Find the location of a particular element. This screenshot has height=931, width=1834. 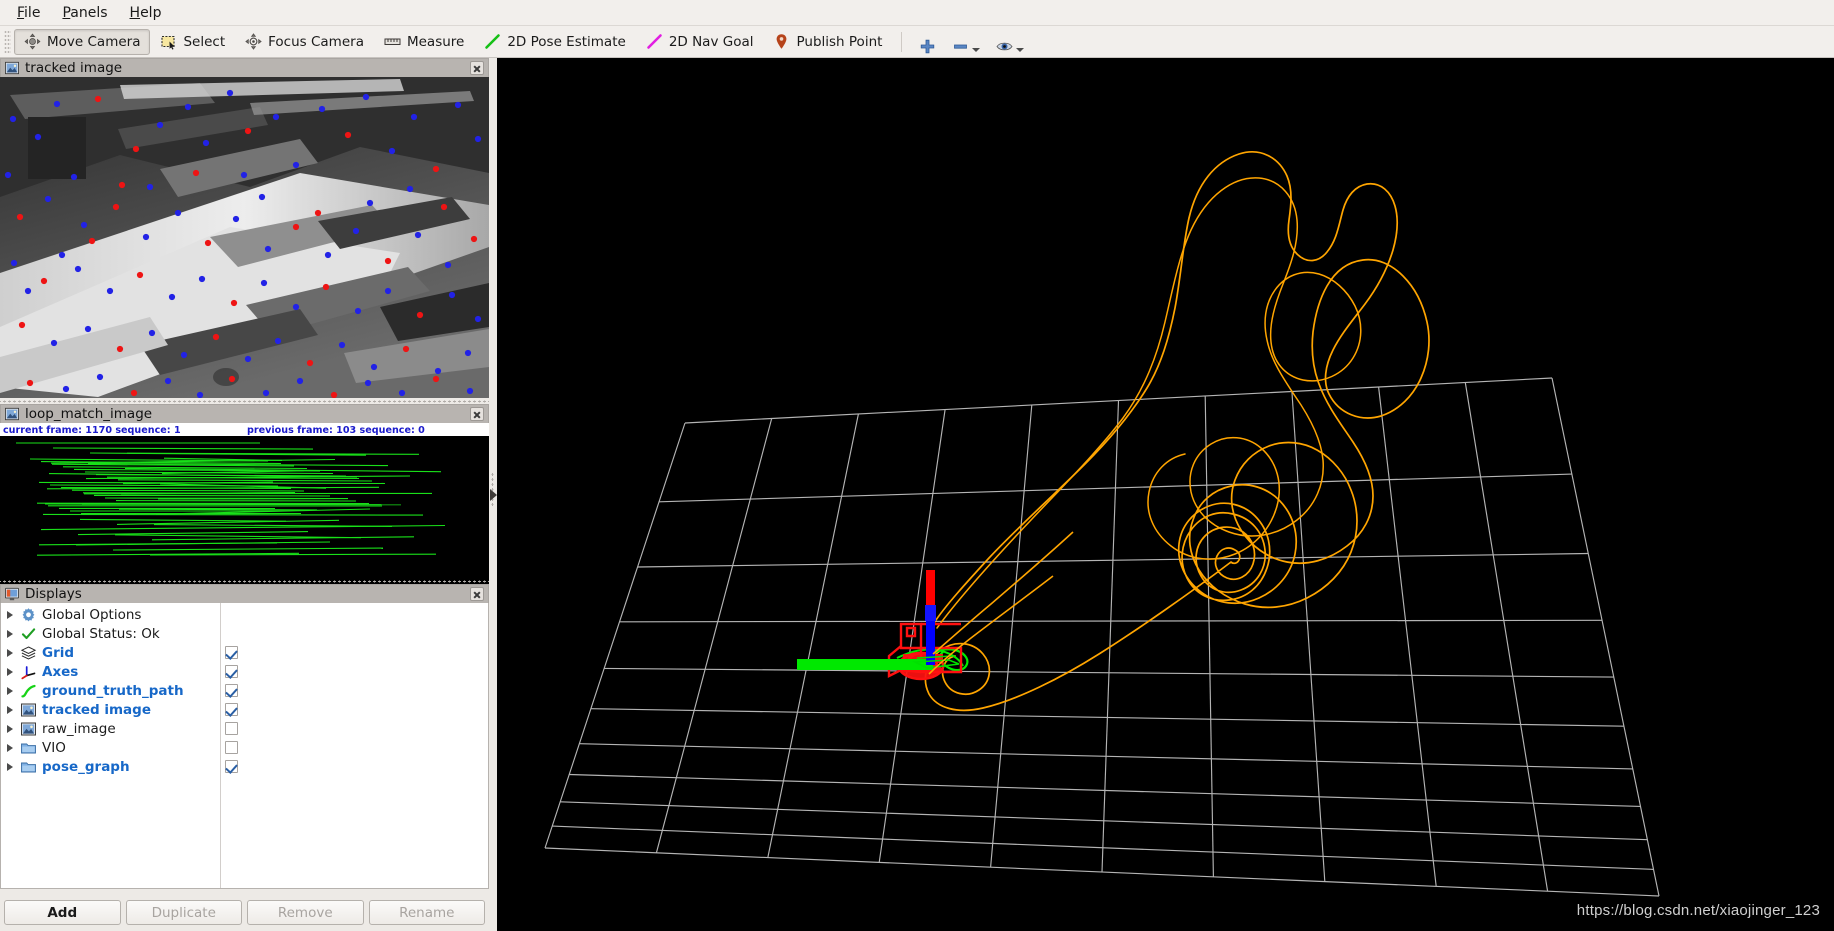

display-tree-row: Axes is located at coordinates (244, 671).